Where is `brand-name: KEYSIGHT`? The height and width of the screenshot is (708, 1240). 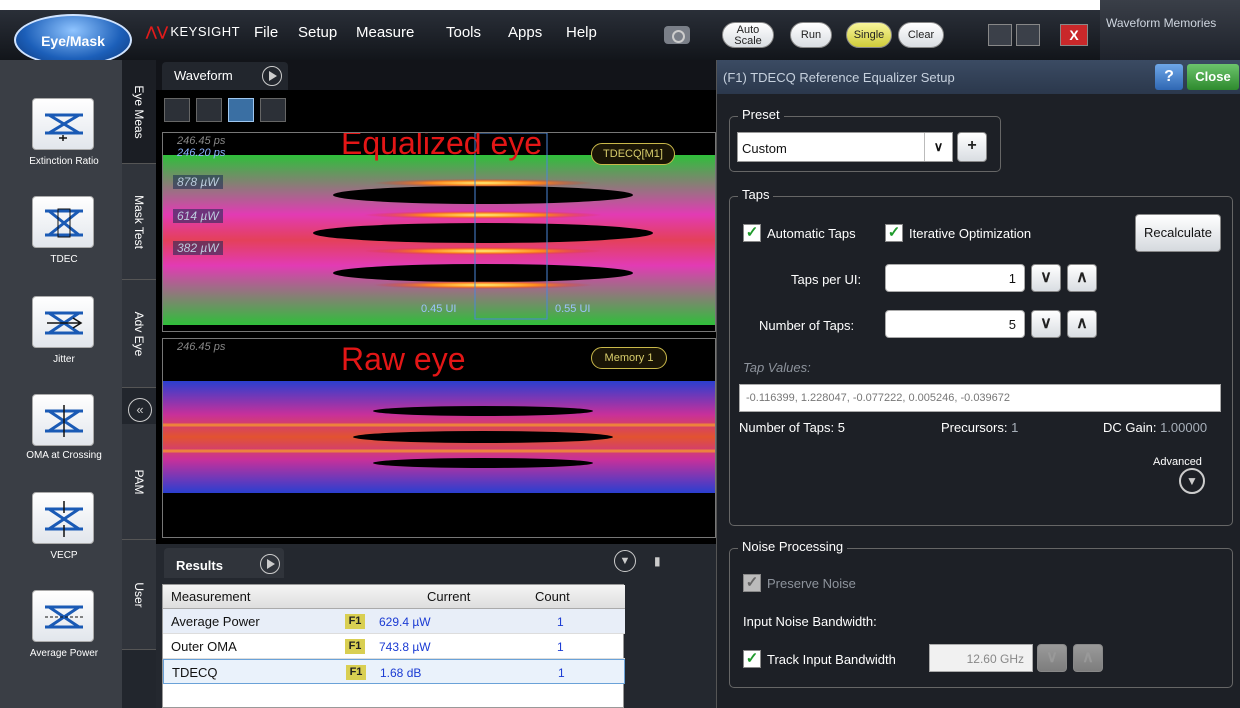 brand-name: KEYSIGHT is located at coordinates (205, 31).